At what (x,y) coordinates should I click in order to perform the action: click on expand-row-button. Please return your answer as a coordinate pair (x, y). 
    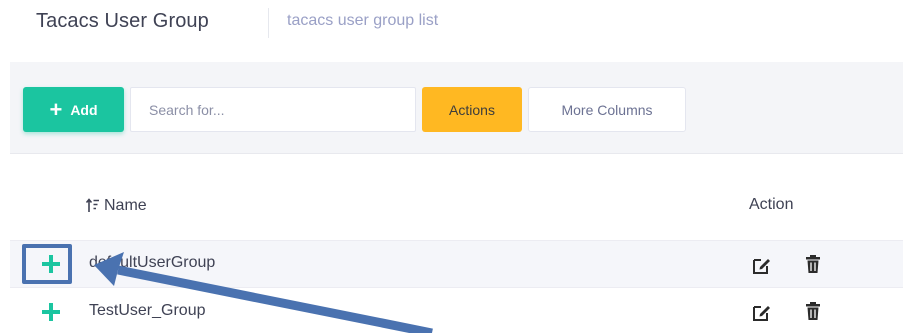
    Looking at the image, I should click on (51, 312).